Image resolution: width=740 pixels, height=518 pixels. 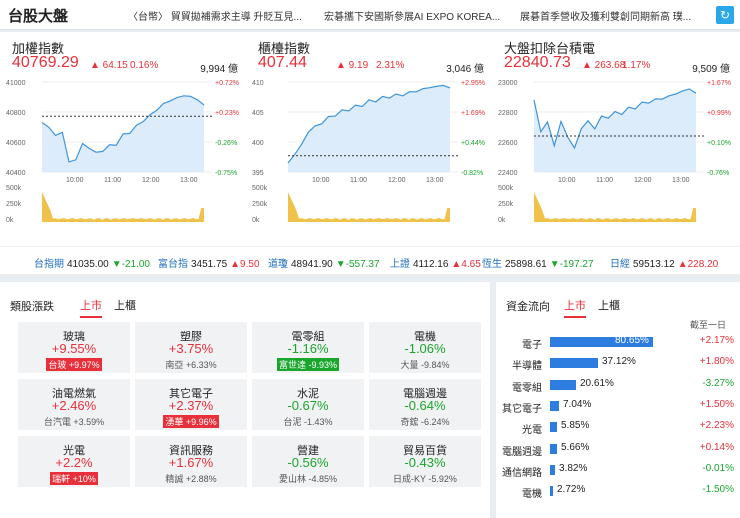 I want to click on quote-item: 道瓊 48941.90 ▼-557.37, so click(x=324, y=262).